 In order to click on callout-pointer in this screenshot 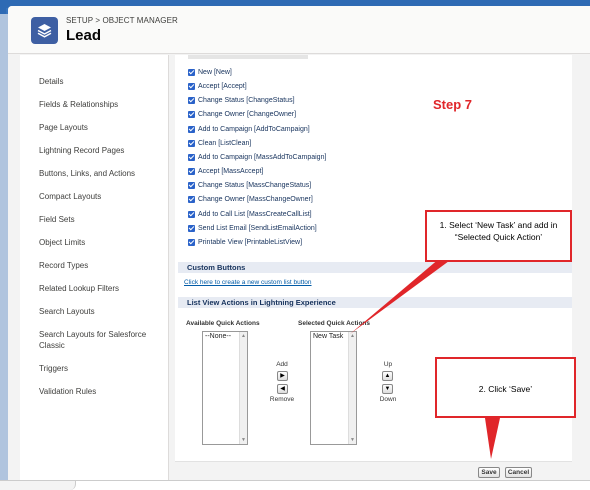, I will do `click(492, 438)`.